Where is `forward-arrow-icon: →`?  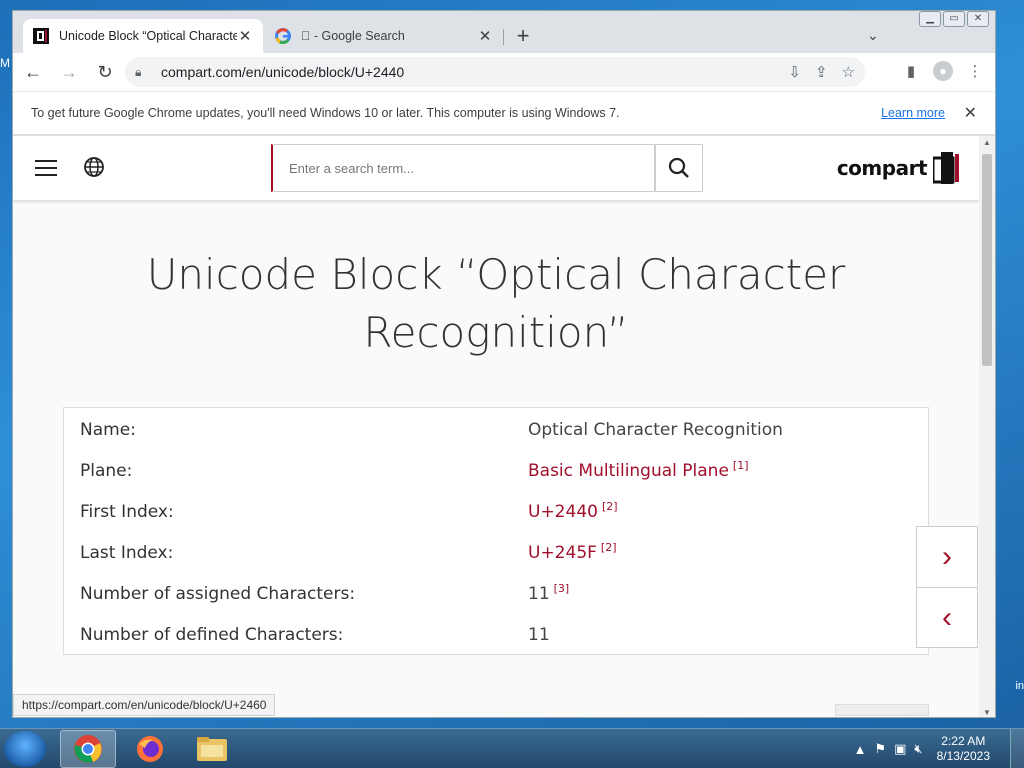 forward-arrow-icon: → is located at coordinates (69, 72).